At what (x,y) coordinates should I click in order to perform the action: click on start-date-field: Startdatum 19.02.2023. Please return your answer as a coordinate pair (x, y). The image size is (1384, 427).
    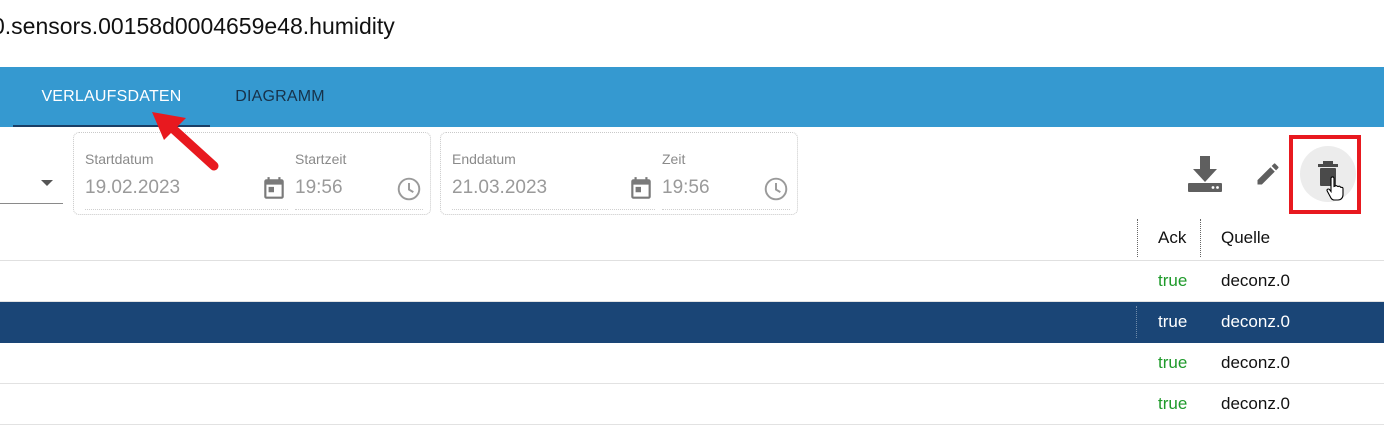
    Looking at the image, I should click on (186, 176).